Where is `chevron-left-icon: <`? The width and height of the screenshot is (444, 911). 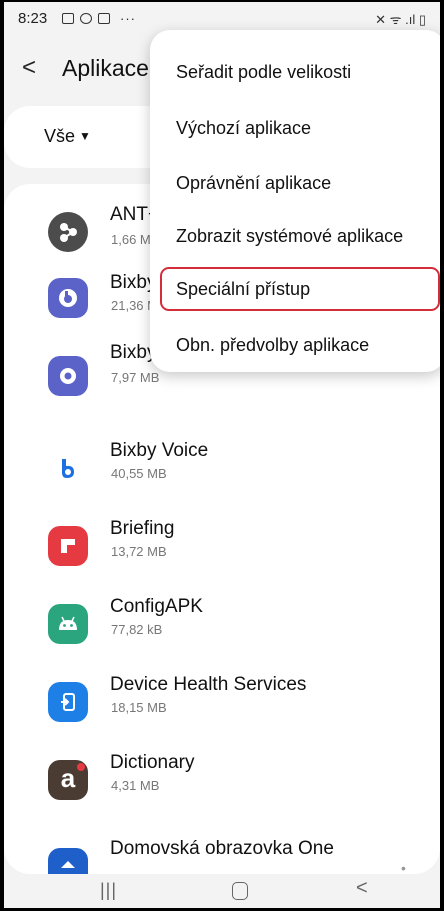
chevron-left-icon: < is located at coordinates (29, 68).